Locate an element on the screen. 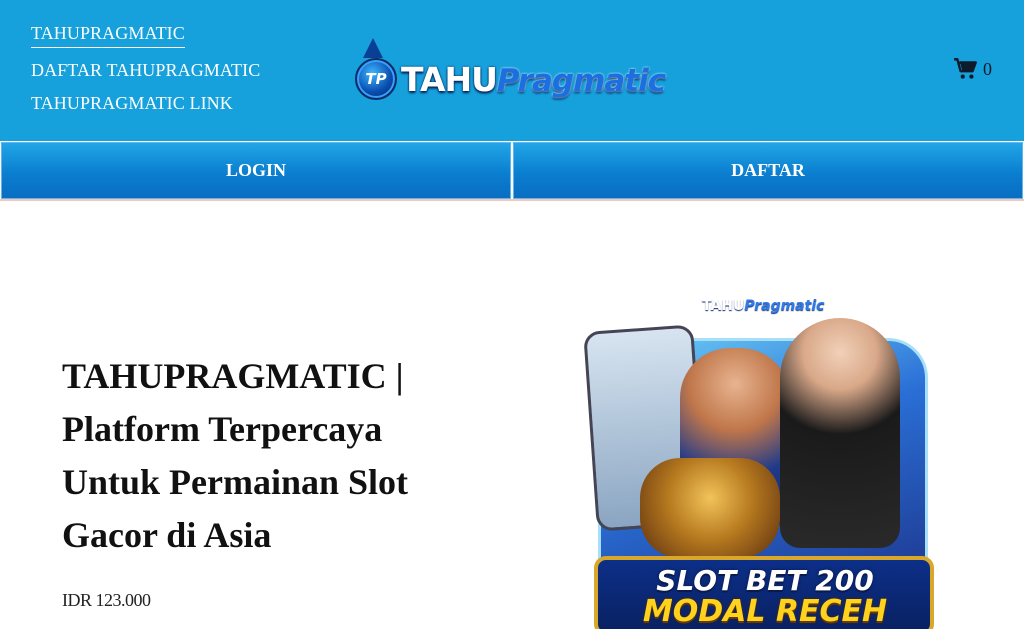 The height and width of the screenshot is (629, 1024). character-right-graphic is located at coordinates (840, 433).